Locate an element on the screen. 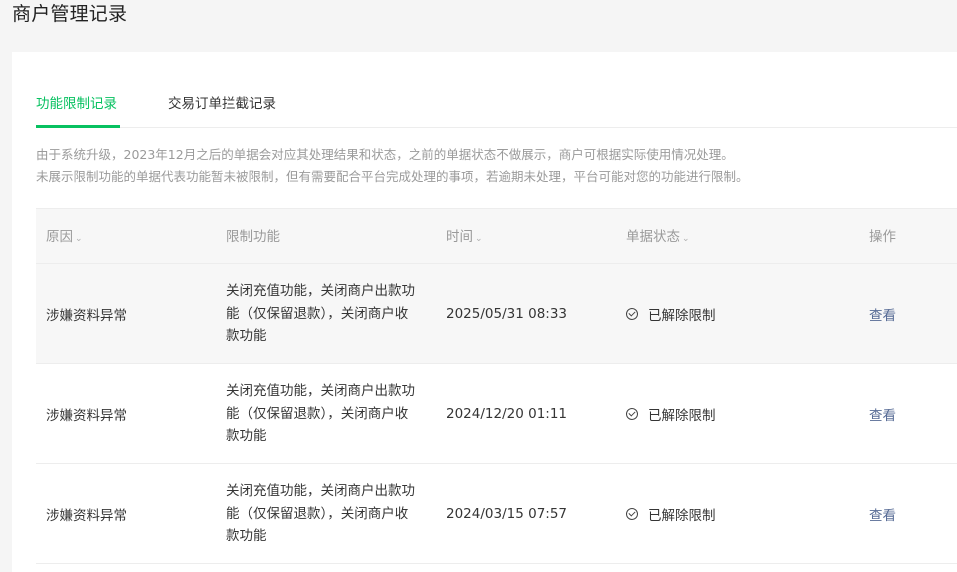 This screenshot has width=957, height=572. page-title: 商户管理记录 is located at coordinates (70, 14).